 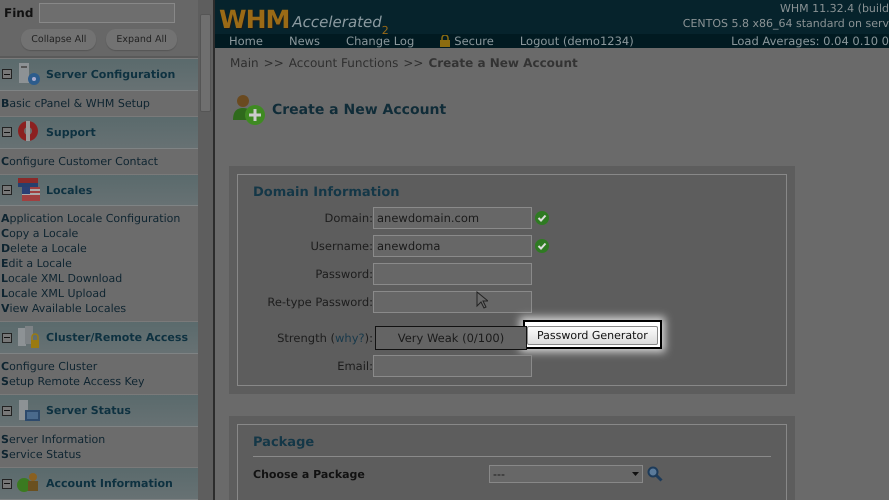 I want to click on sidebar-link: Server Information, so click(x=99, y=440).